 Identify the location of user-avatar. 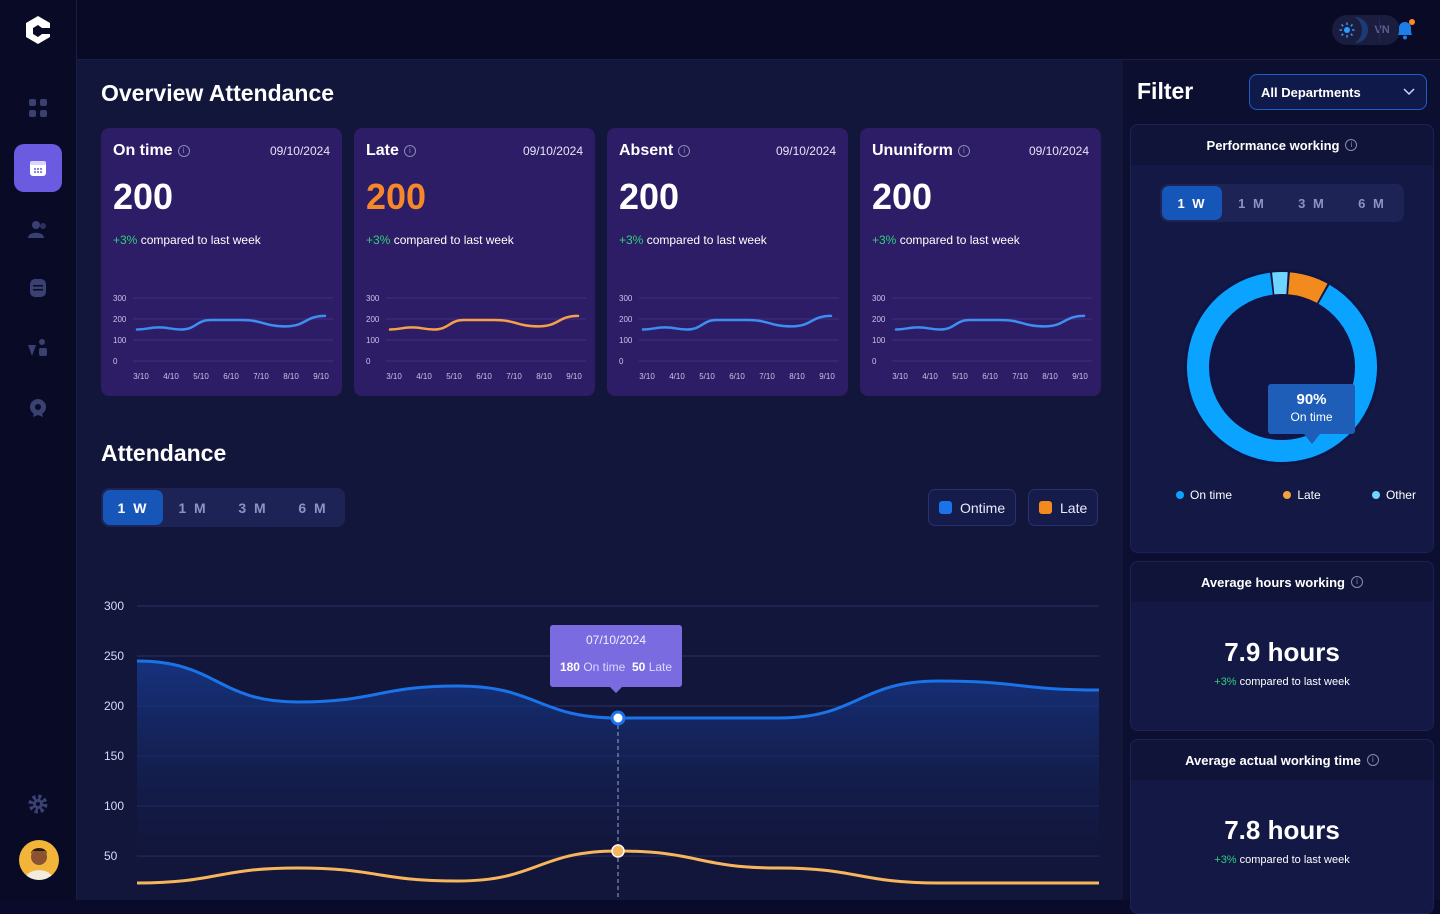
(39, 860).